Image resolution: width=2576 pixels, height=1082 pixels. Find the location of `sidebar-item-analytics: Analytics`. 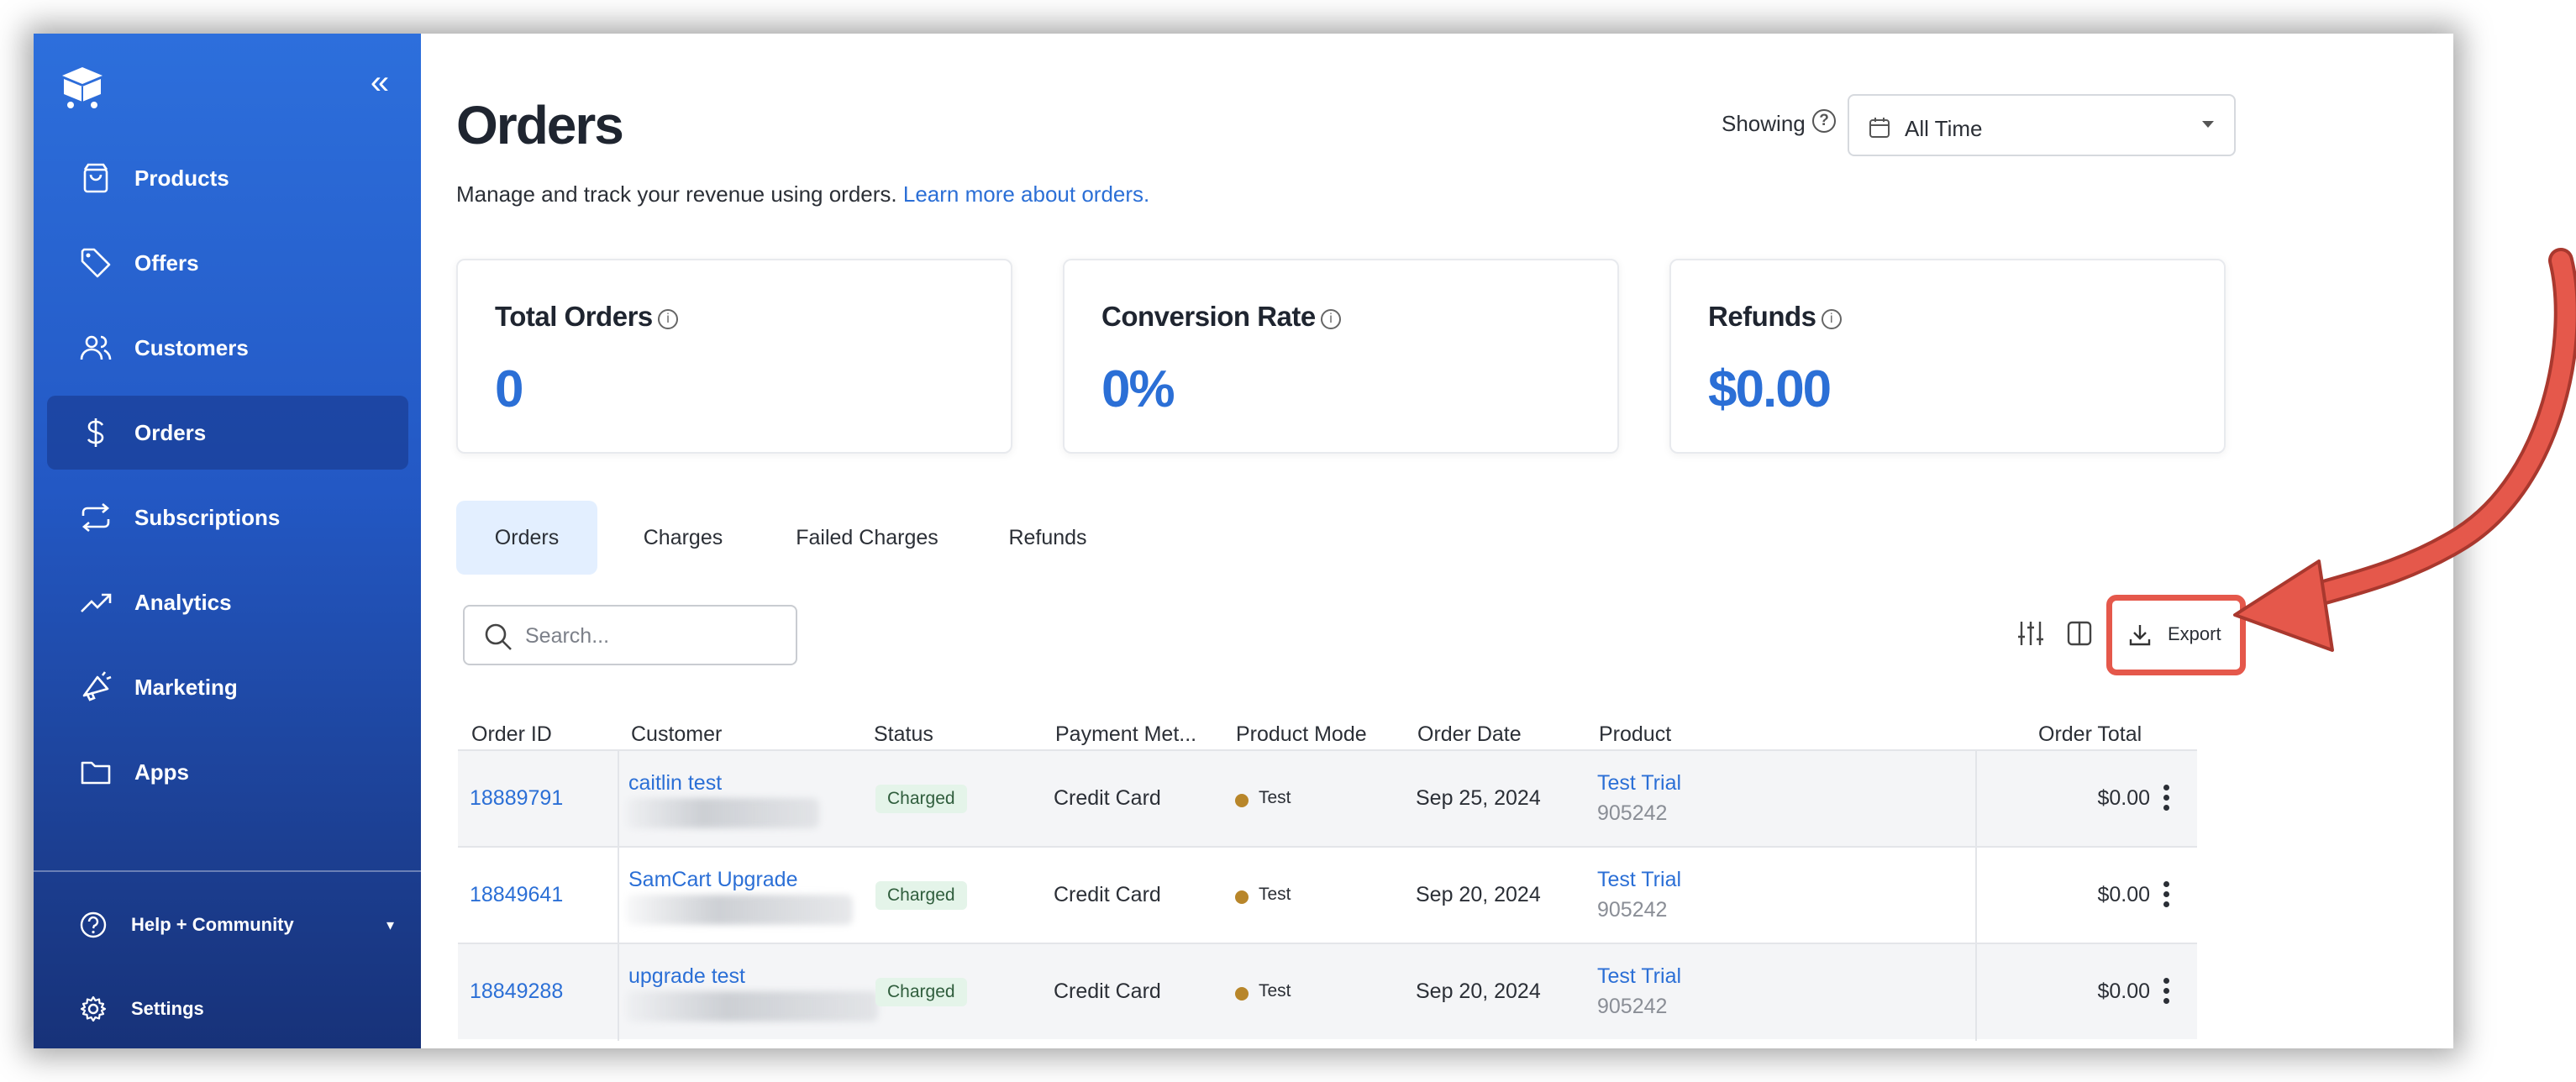

sidebar-item-analytics: Analytics is located at coordinates (227, 602).